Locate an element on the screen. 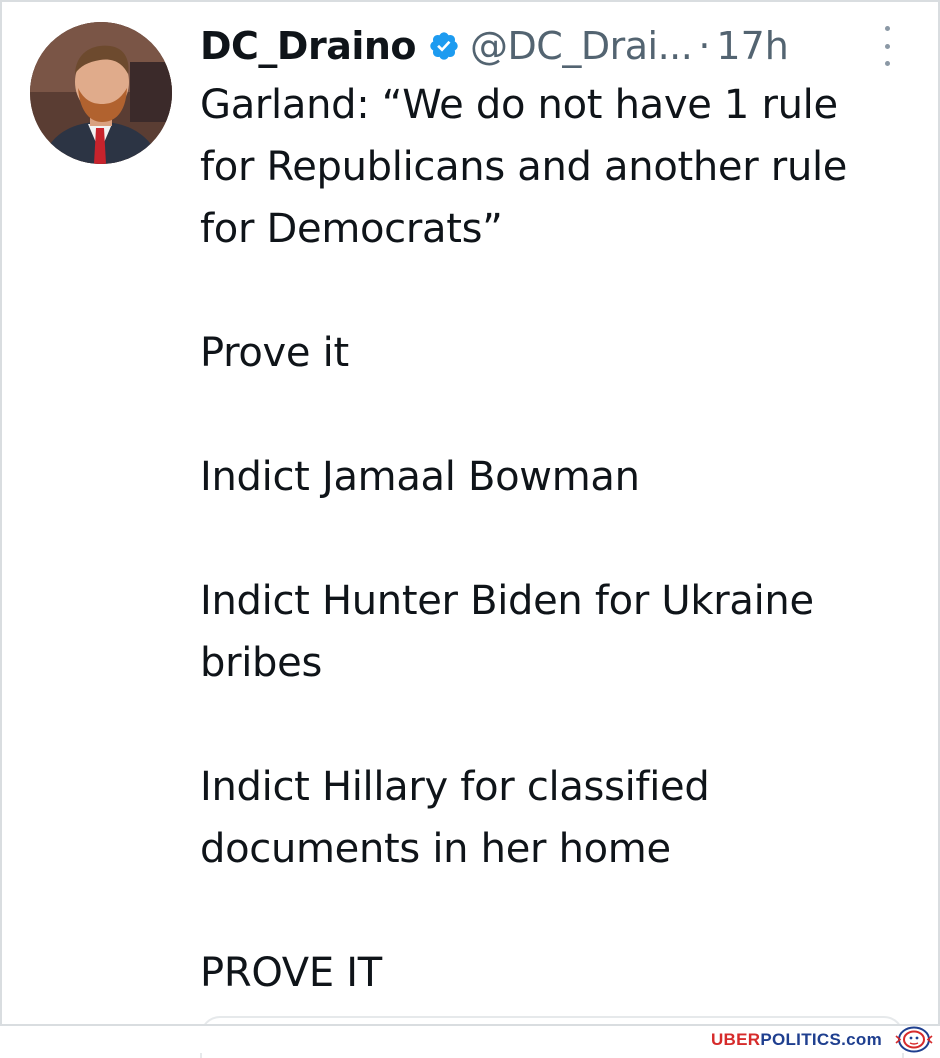 The image size is (940, 1058). tweet-text-line: bribes is located at coordinates (261, 663).